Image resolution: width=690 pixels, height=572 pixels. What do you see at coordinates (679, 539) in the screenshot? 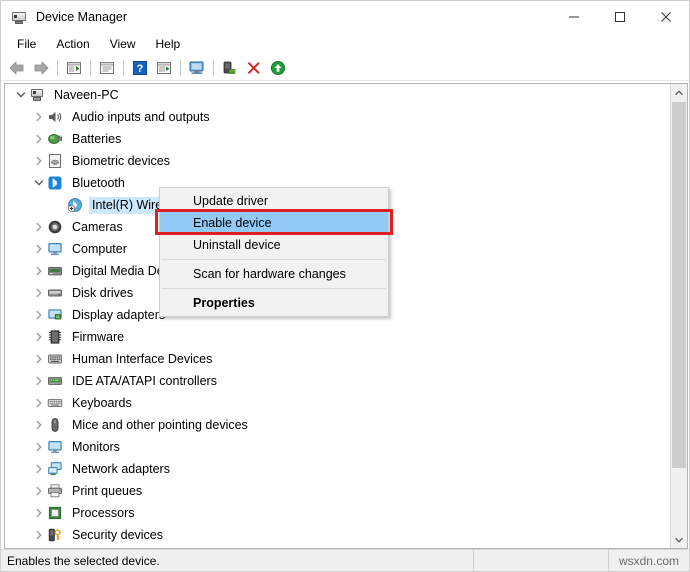
I see `scroll-down-arrow-icon` at bounding box center [679, 539].